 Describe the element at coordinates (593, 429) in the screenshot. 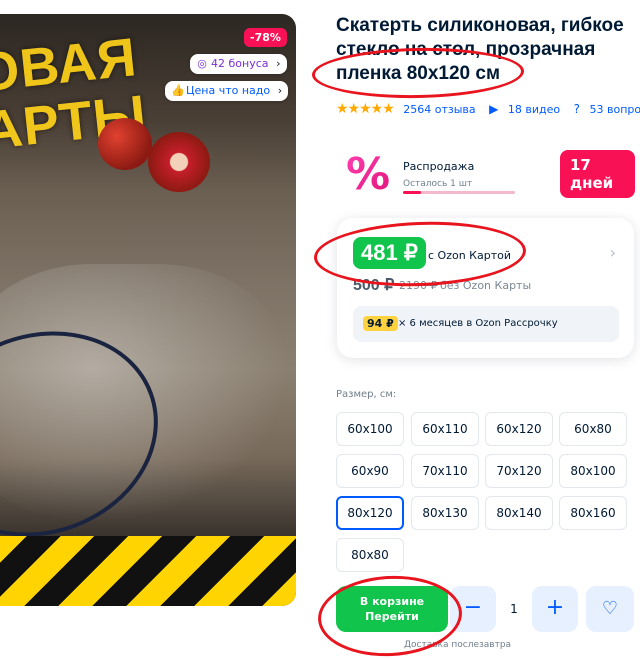

I see `size-option-60x80: 60x80` at that location.